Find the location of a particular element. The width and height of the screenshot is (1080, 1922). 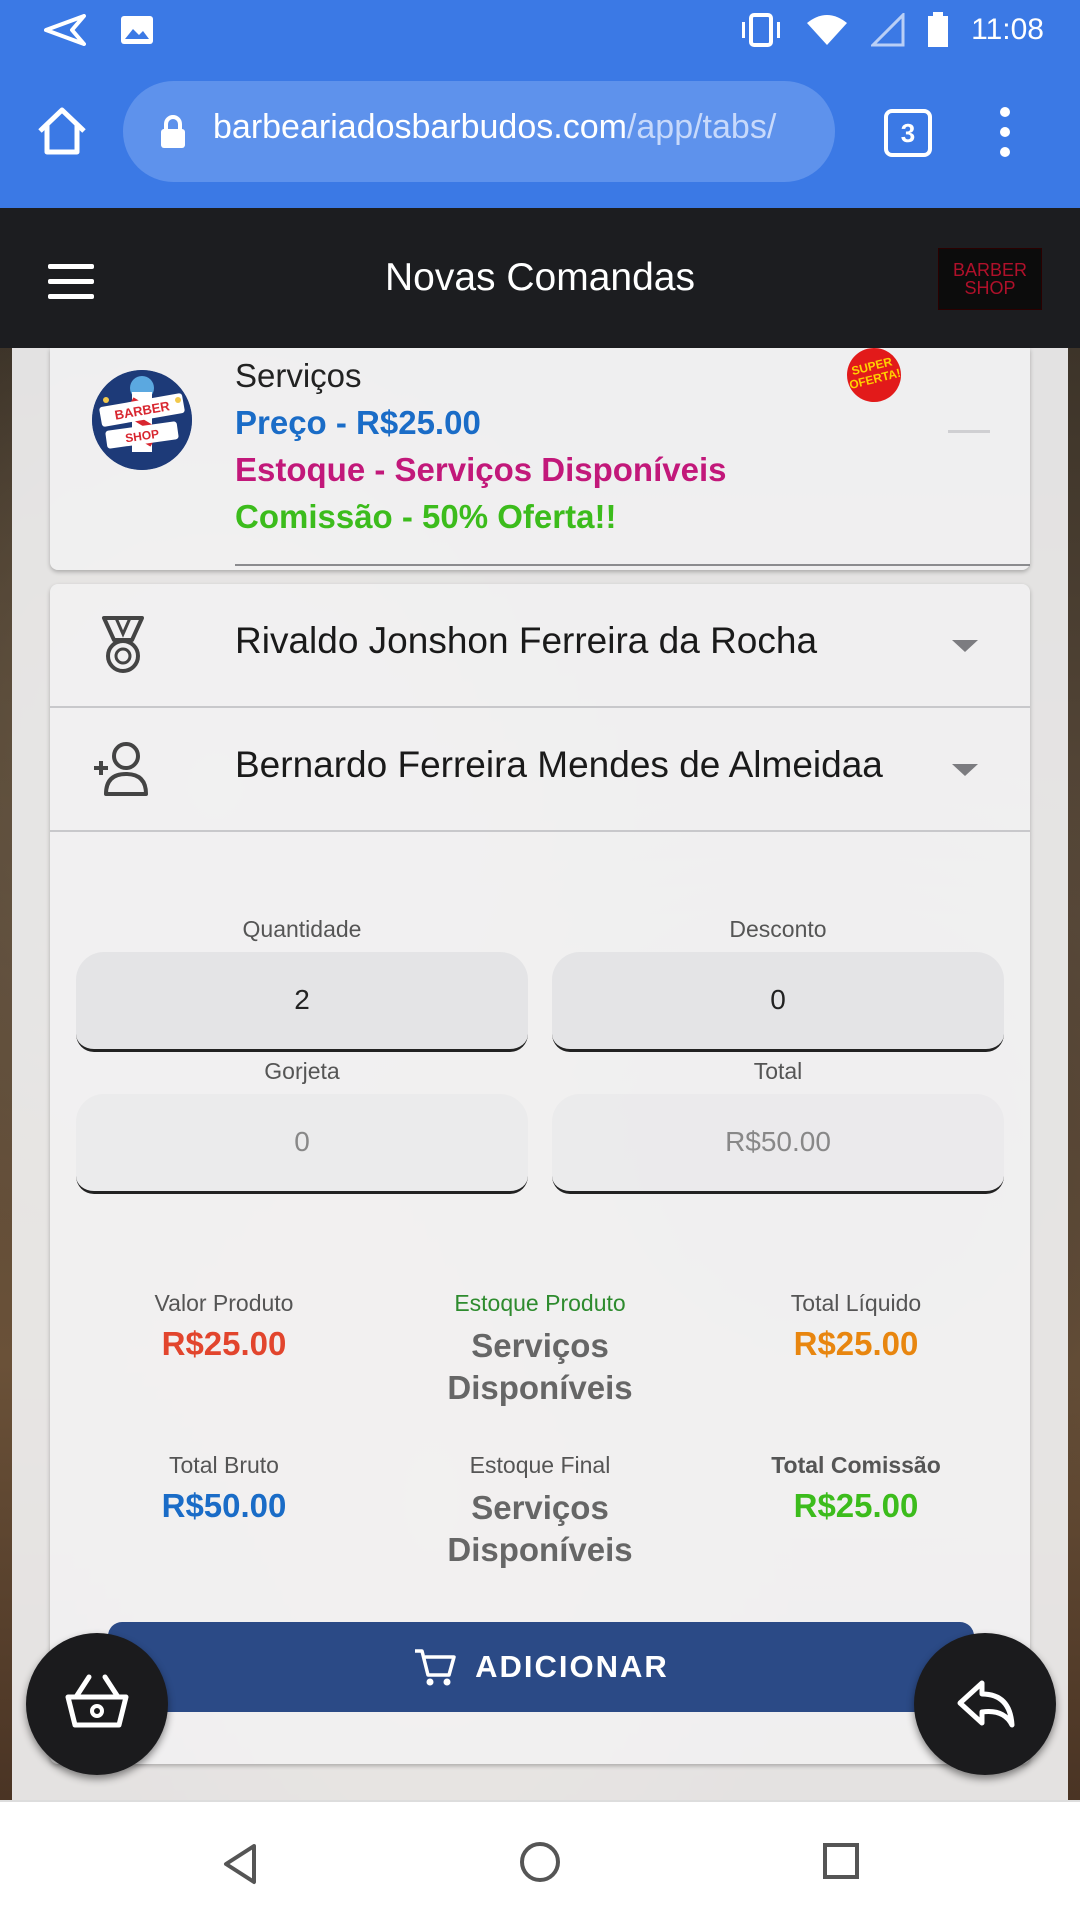

quantidade-label: Quantidade is located at coordinates (302, 929).